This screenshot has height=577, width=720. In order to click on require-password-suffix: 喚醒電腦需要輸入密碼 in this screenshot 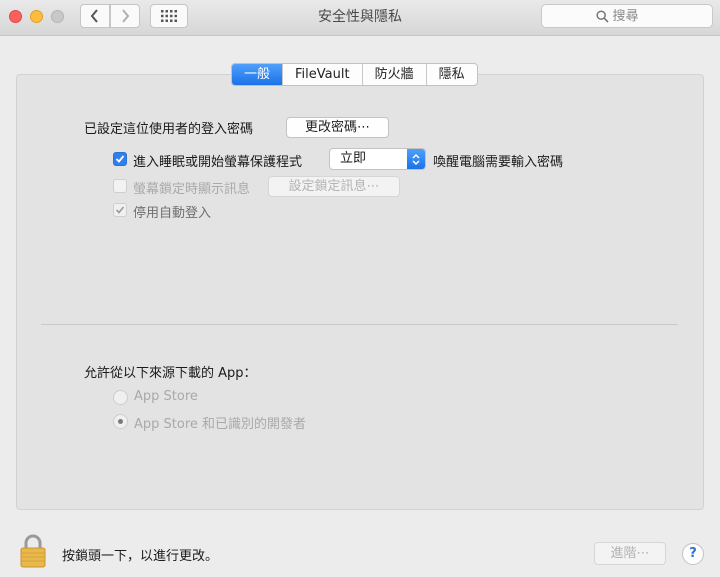, I will do `click(498, 162)`.